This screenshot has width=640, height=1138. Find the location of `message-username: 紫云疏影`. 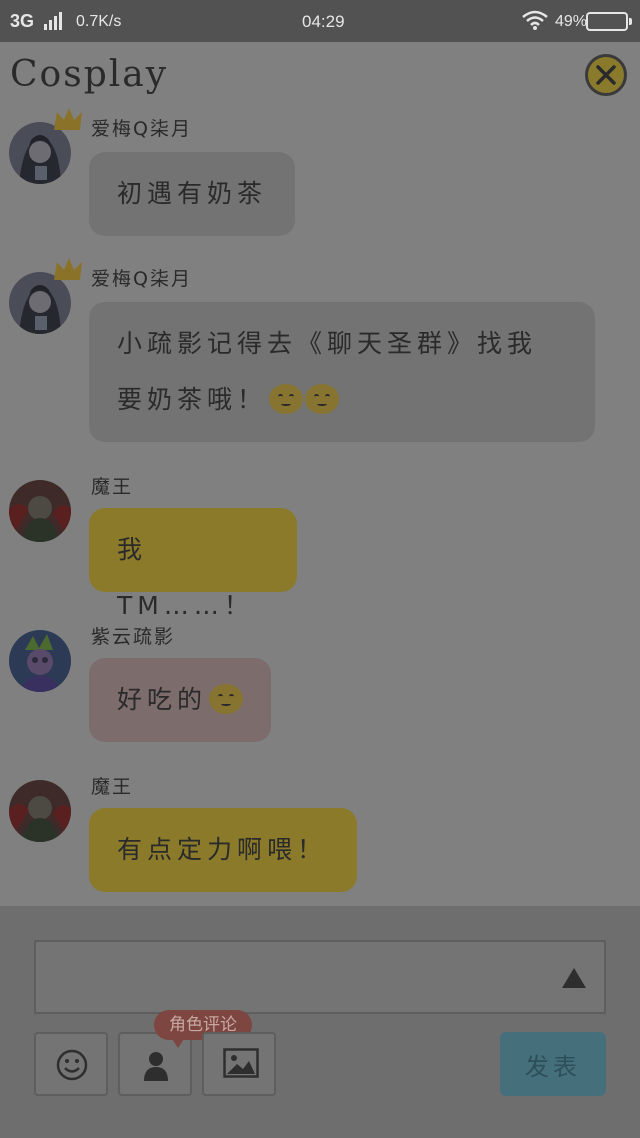

message-username: 紫云疏影 is located at coordinates (133, 637).